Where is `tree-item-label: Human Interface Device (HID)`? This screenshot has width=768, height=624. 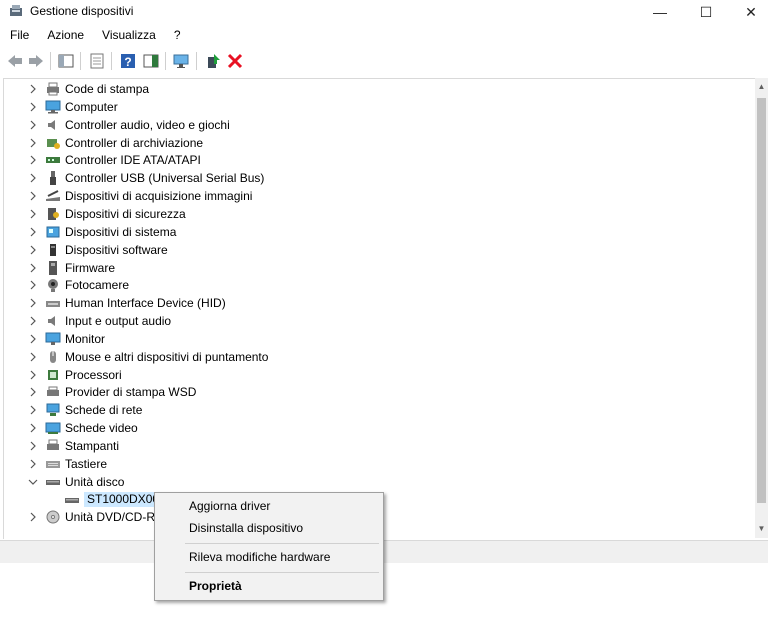 tree-item-label: Human Interface Device (HID) is located at coordinates (145, 303).